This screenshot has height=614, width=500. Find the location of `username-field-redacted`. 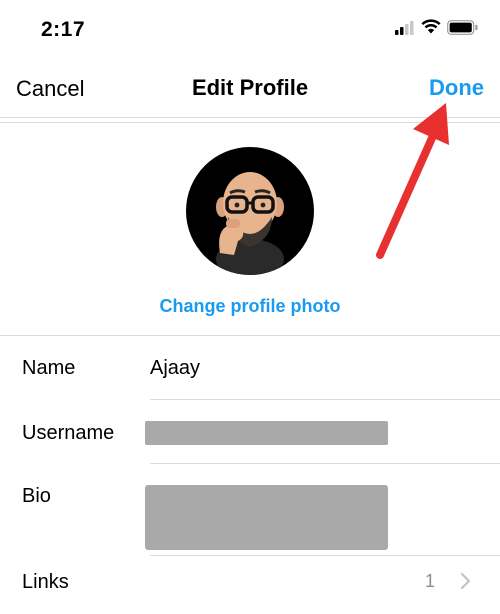

username-field-redacted is located at coordinates (266, 433).